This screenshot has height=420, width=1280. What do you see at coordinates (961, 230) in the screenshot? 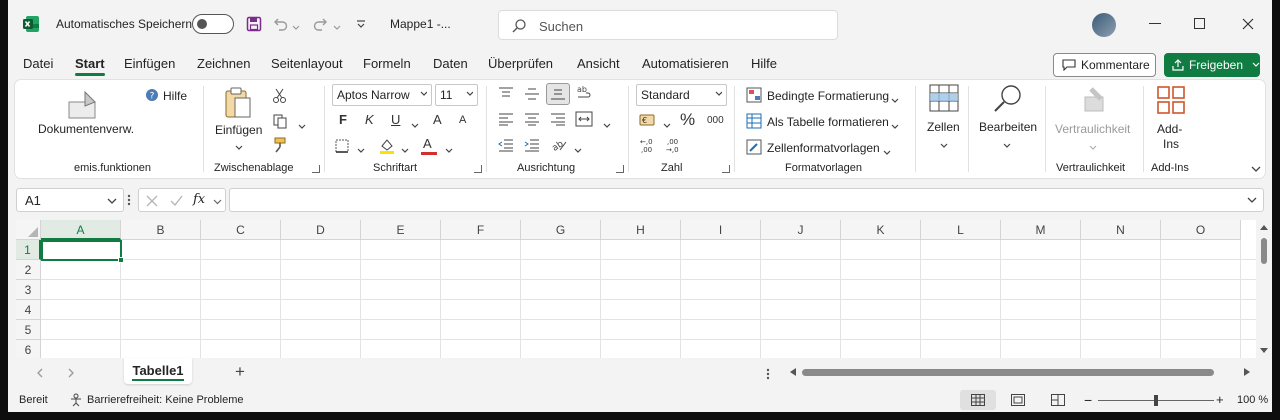
I see `column-header-l: L` at bounding box center [961, 230].